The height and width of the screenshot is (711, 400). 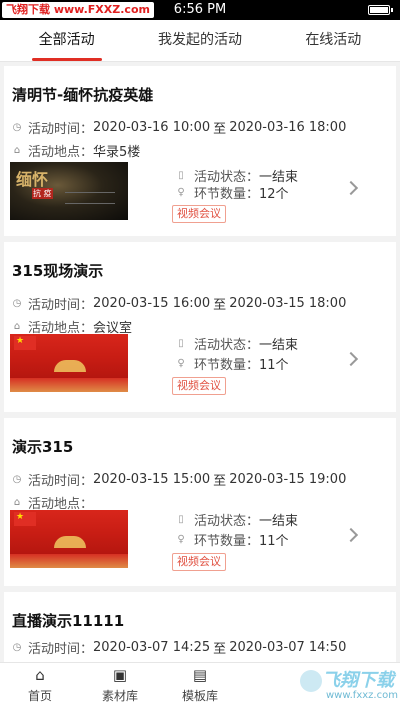 I want to click on tab-all-activities: 全部活动, so click(x=66, y=40).